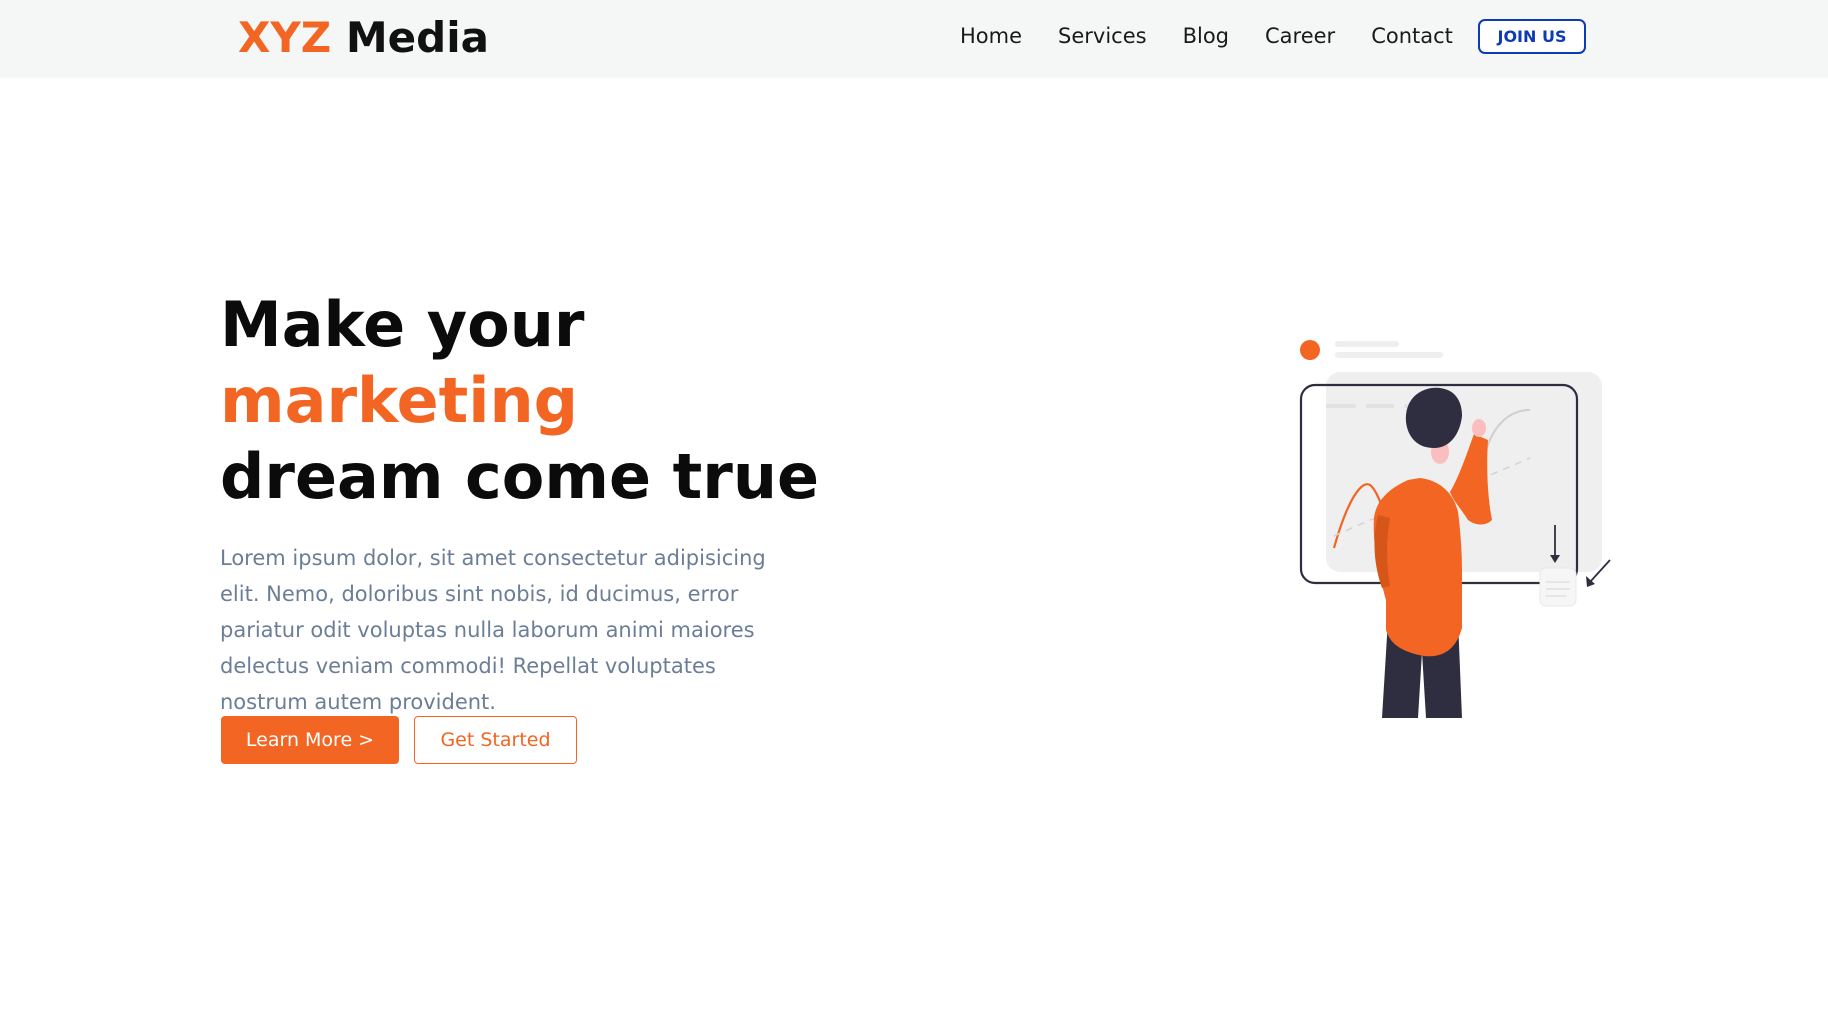  What do you see at coordinates (1412, 36) in the screenshot?
I see `nav-link-contact: Contact` at bounding box center [1412, 36].